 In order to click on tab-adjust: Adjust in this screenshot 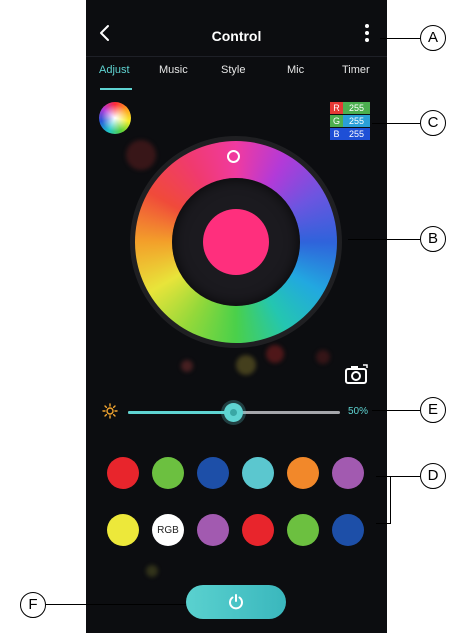, I will do `click(114, 70)`.